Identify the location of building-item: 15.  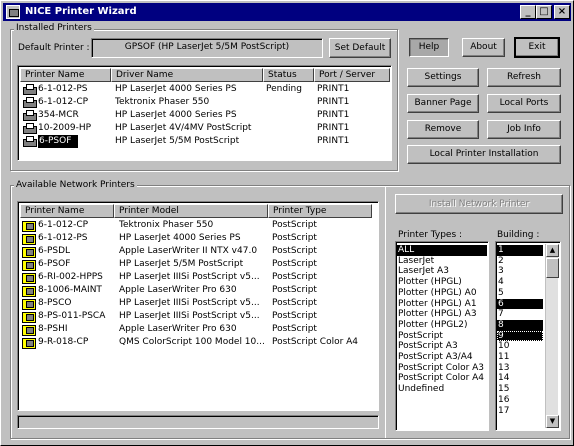
(520, 389).